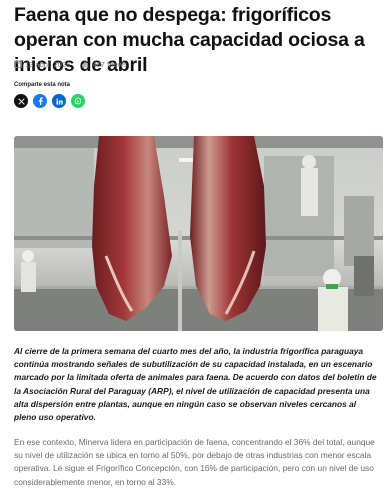  I want to click on views-meta: 407 Views, so click(104, 64).